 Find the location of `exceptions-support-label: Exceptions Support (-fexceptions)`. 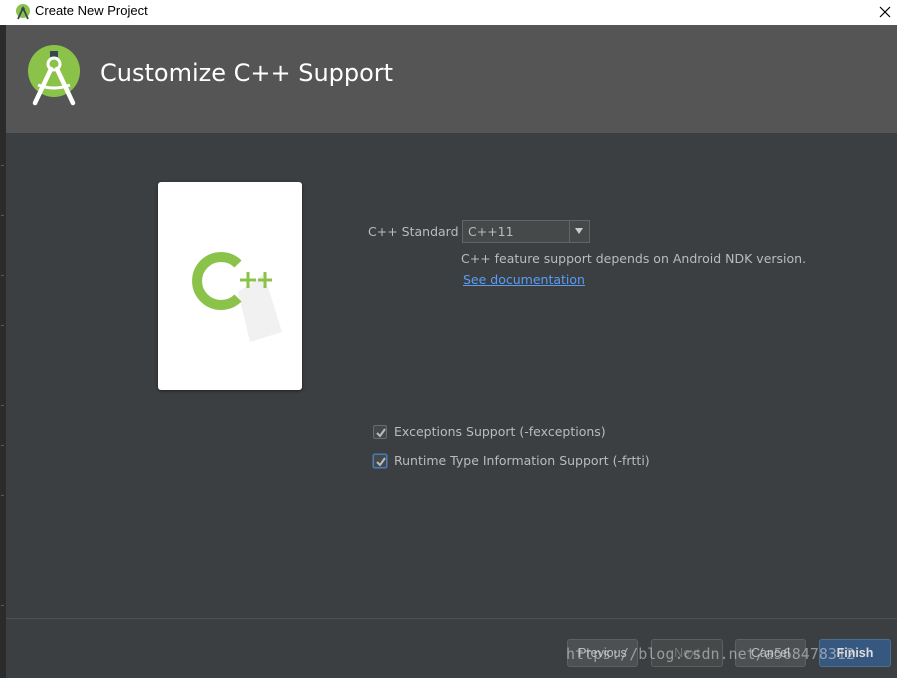

exceptions-support-label: Exceptions Support (-fexceptions) is located at coordinates (500, 431).